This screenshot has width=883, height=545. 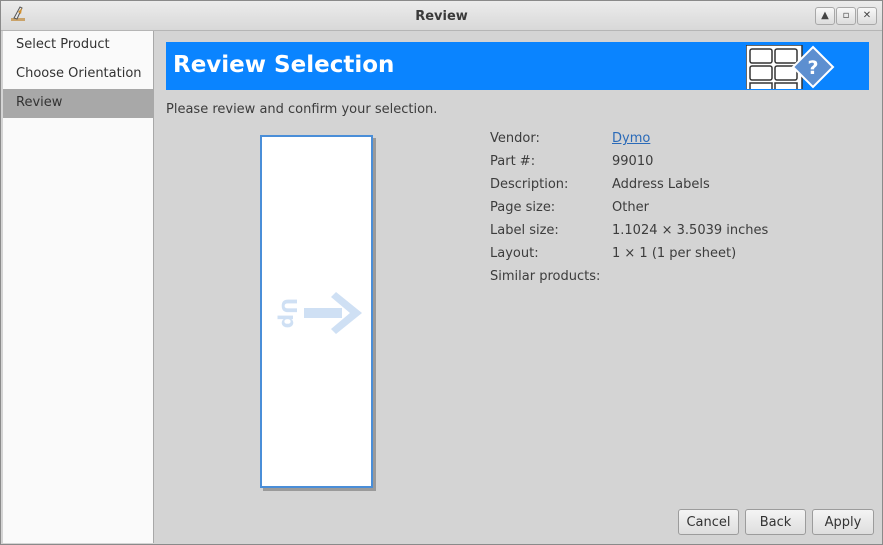 What do you see at coordinates (846, 16) in the screenshot?
I see `restore-icon: ▫` at bounding box center [846, 16].